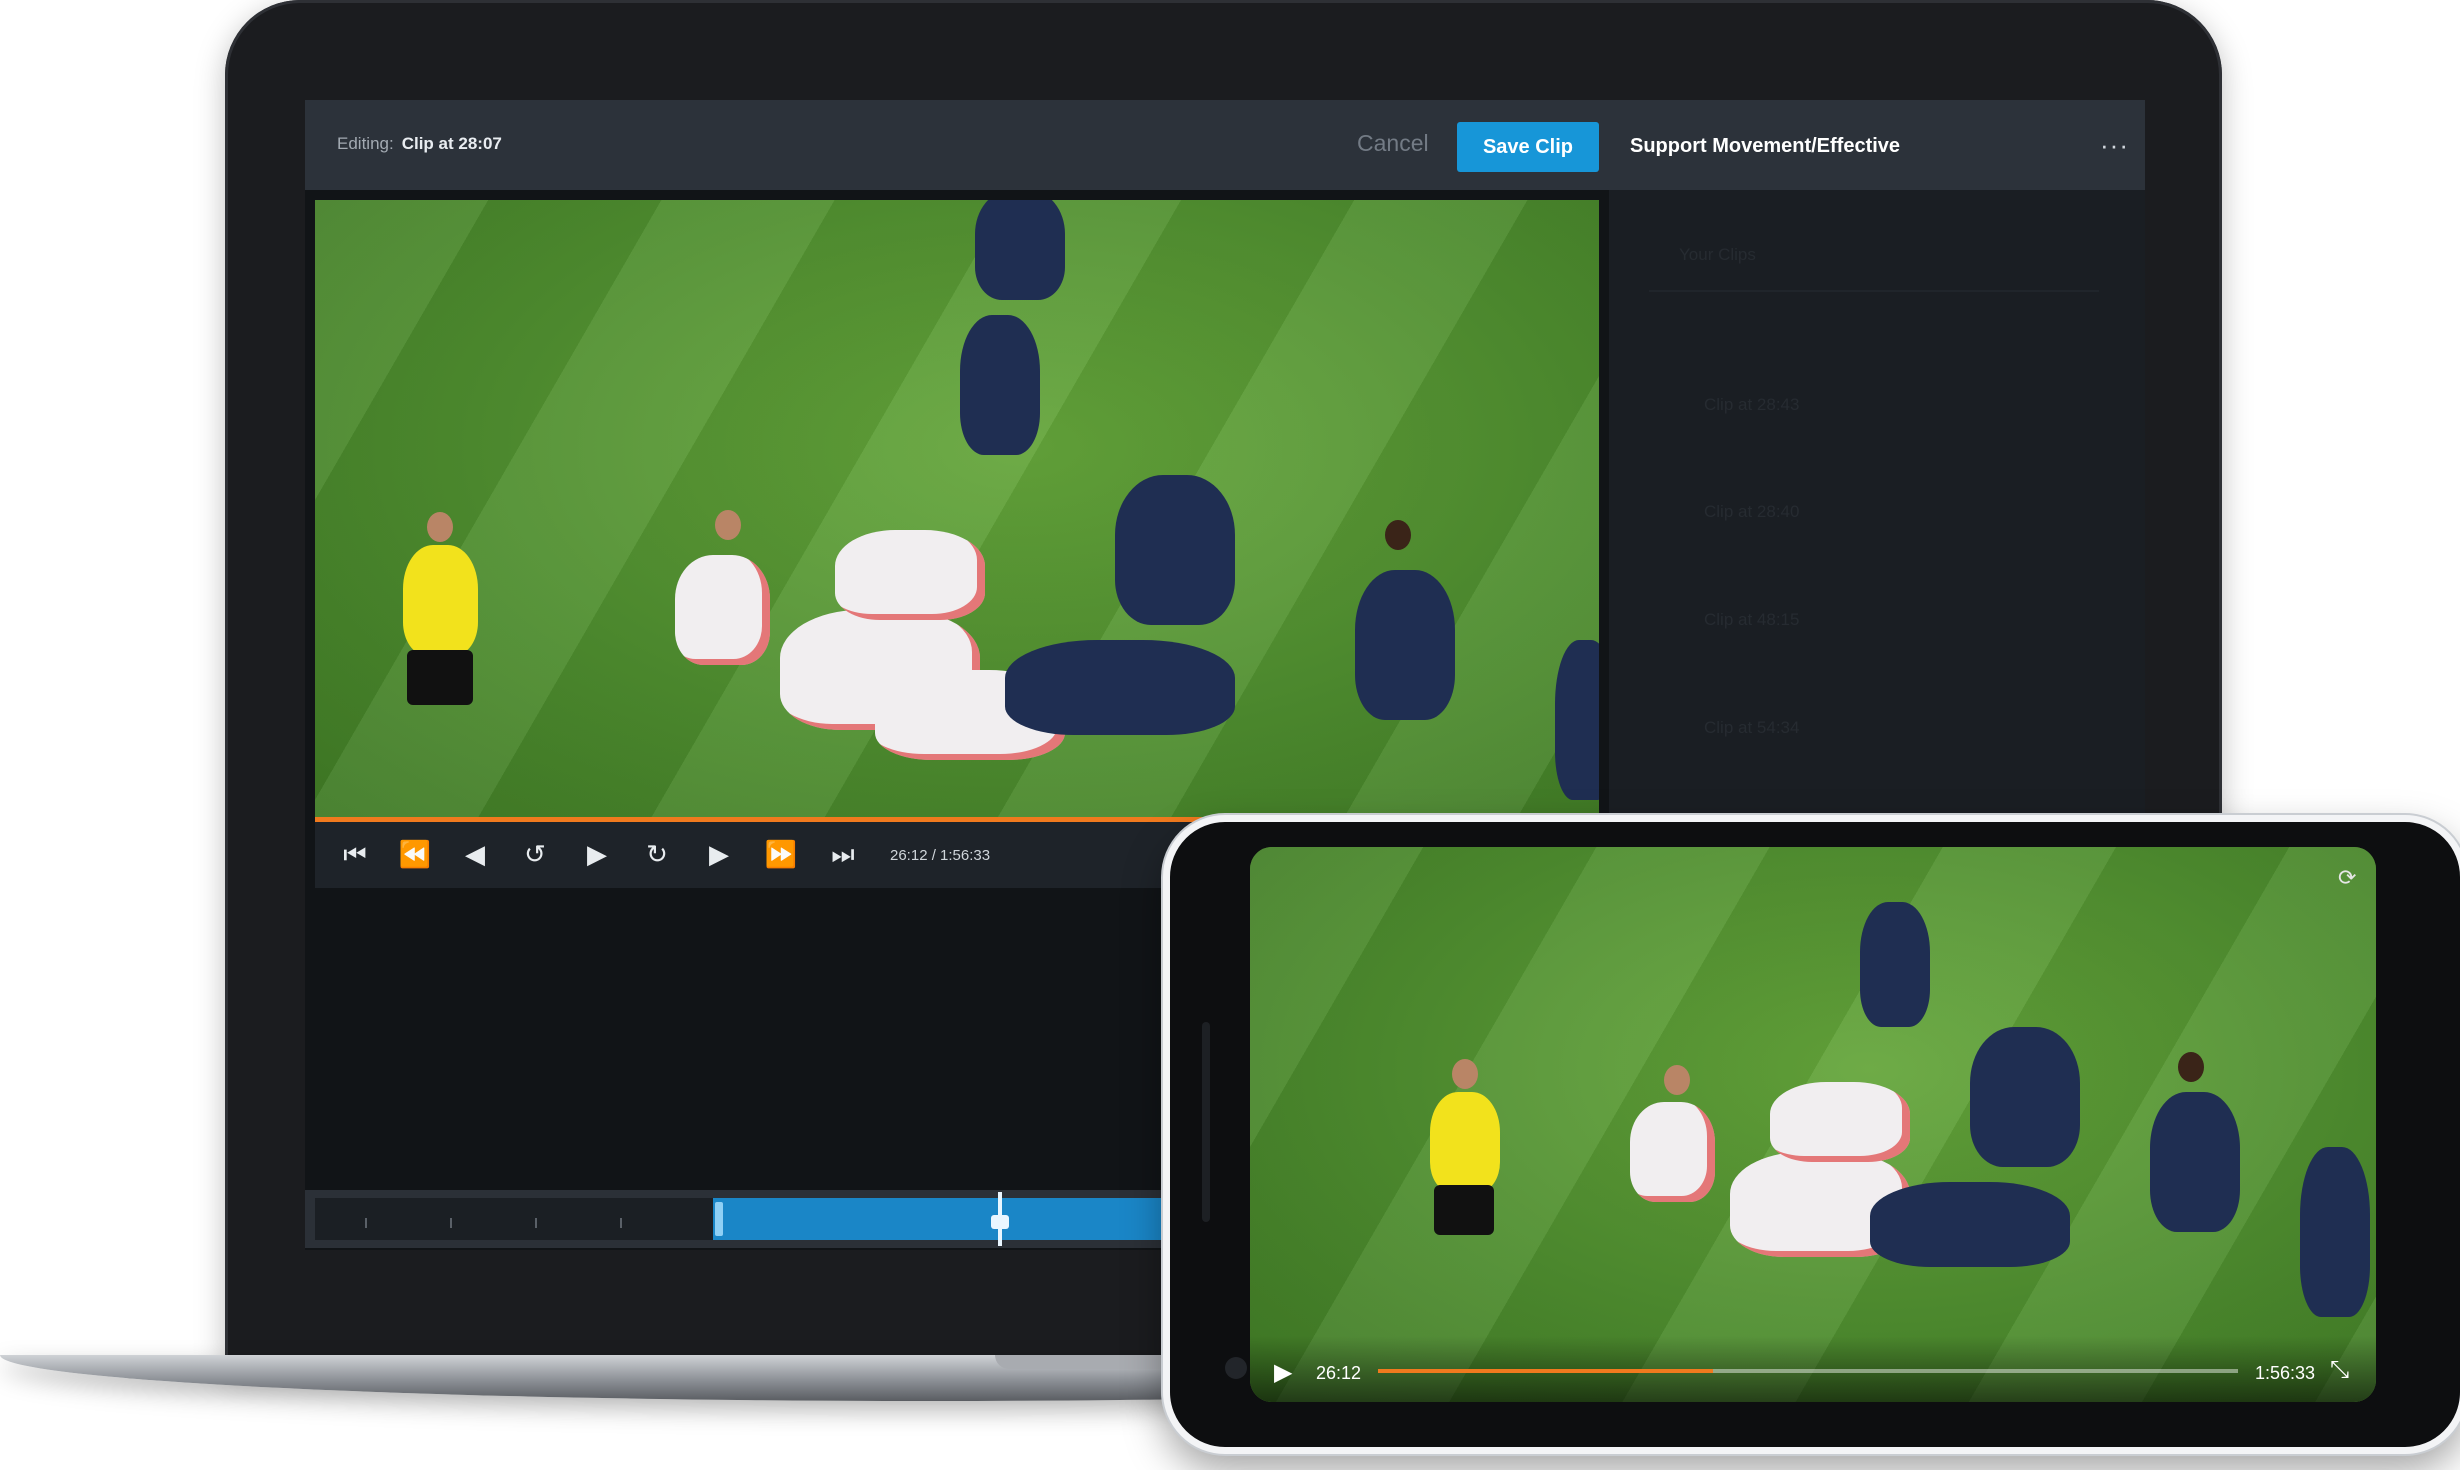  I want to click on phone-progress-fill, so click(1546, 1371).